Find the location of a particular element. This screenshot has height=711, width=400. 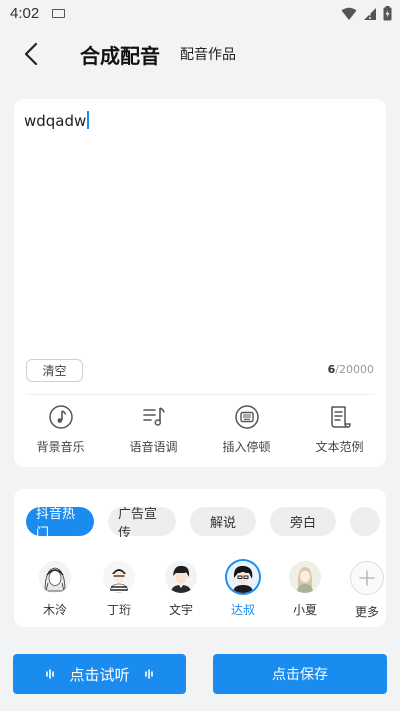

voice-list: 木泠 丁珩 文宇 达叔 小夏 更多 is located at coordinates (205, 592).